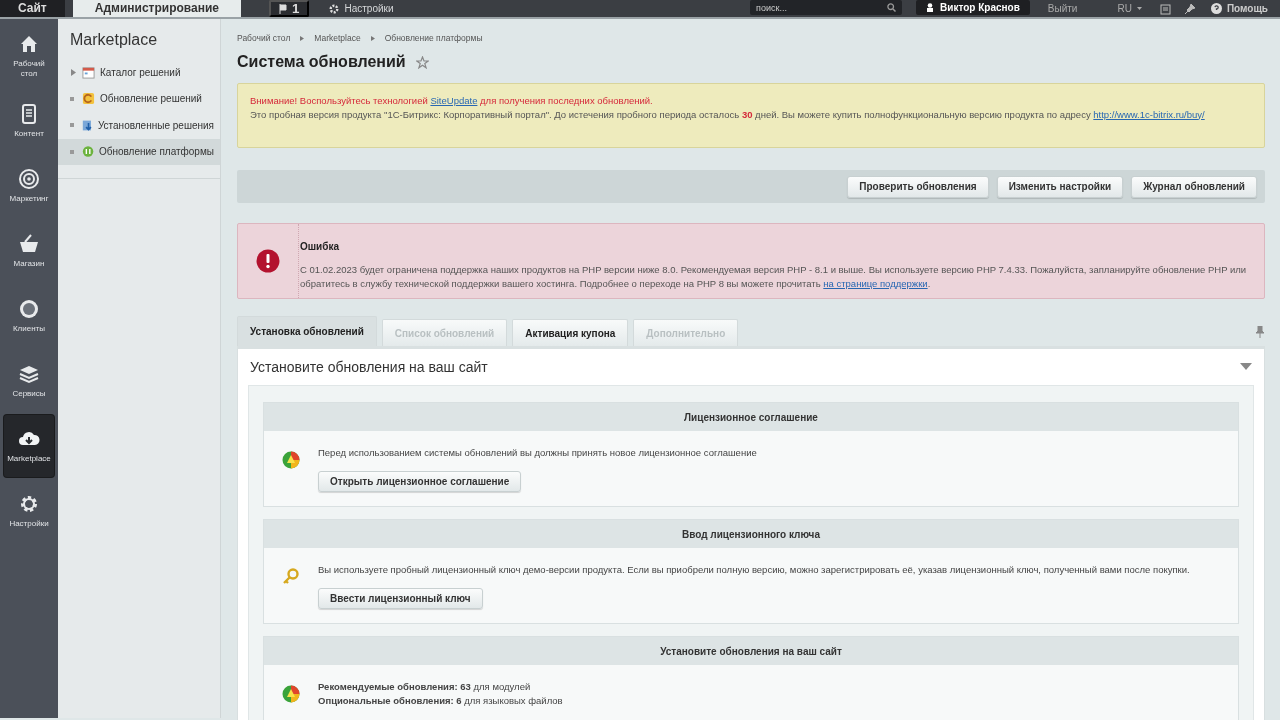  I want to click on caret-icon, so click(1139, 8).